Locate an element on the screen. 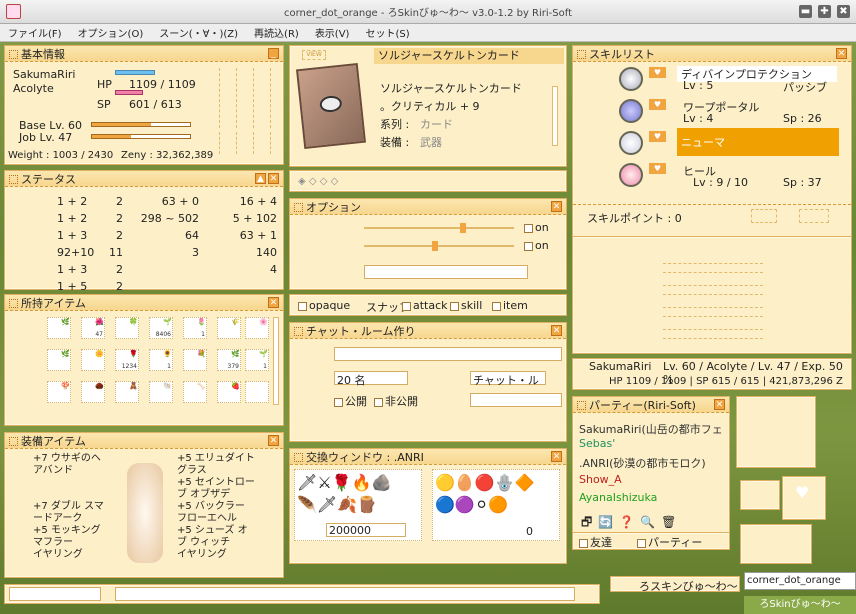 The width and height of the screenshot is (856, 614). item-slot is located at coordinates (257, 392).